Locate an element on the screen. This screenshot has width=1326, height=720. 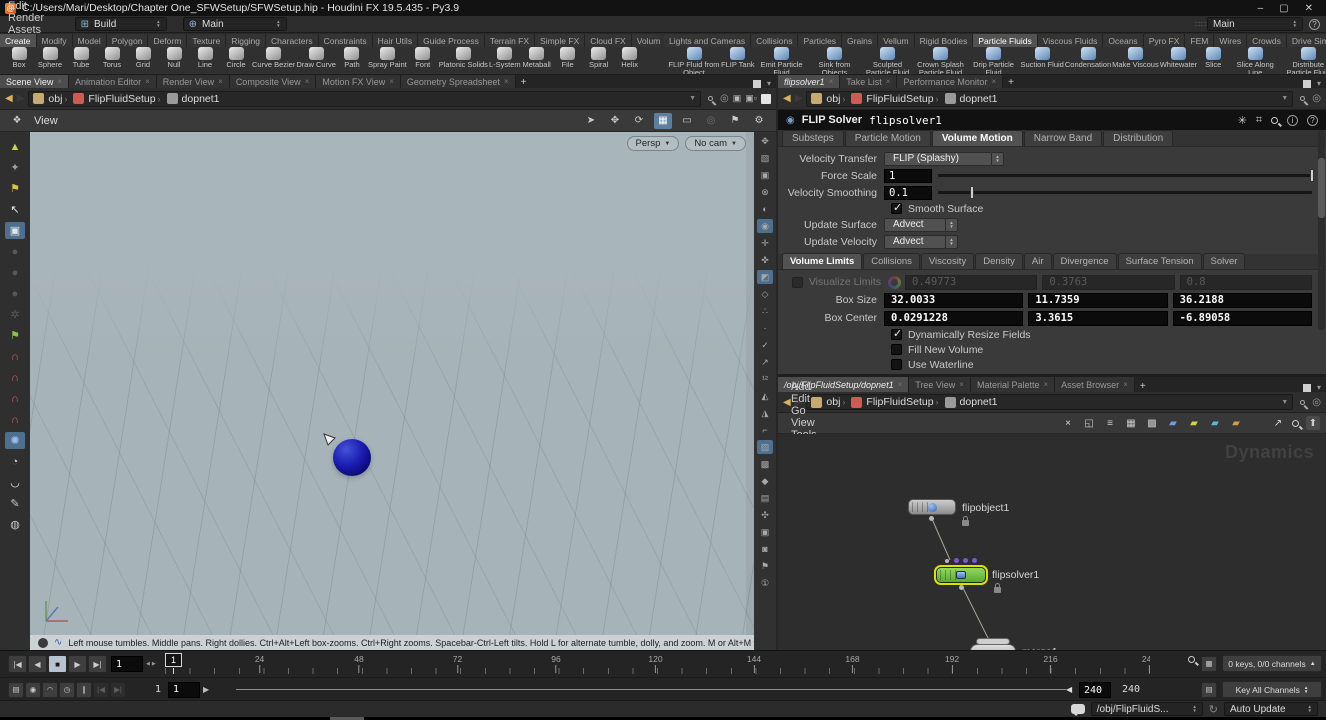
param-tab: Narrow Band is located at coordinates (1063, 138).